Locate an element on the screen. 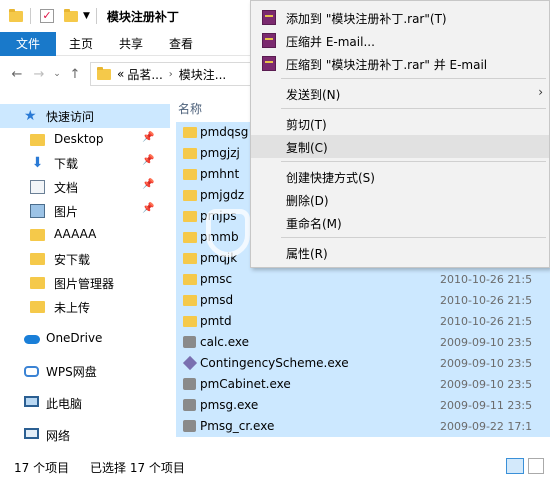 The width and height of the screenshot is (550, 479). document-icon is located at coordinates (37, 187).